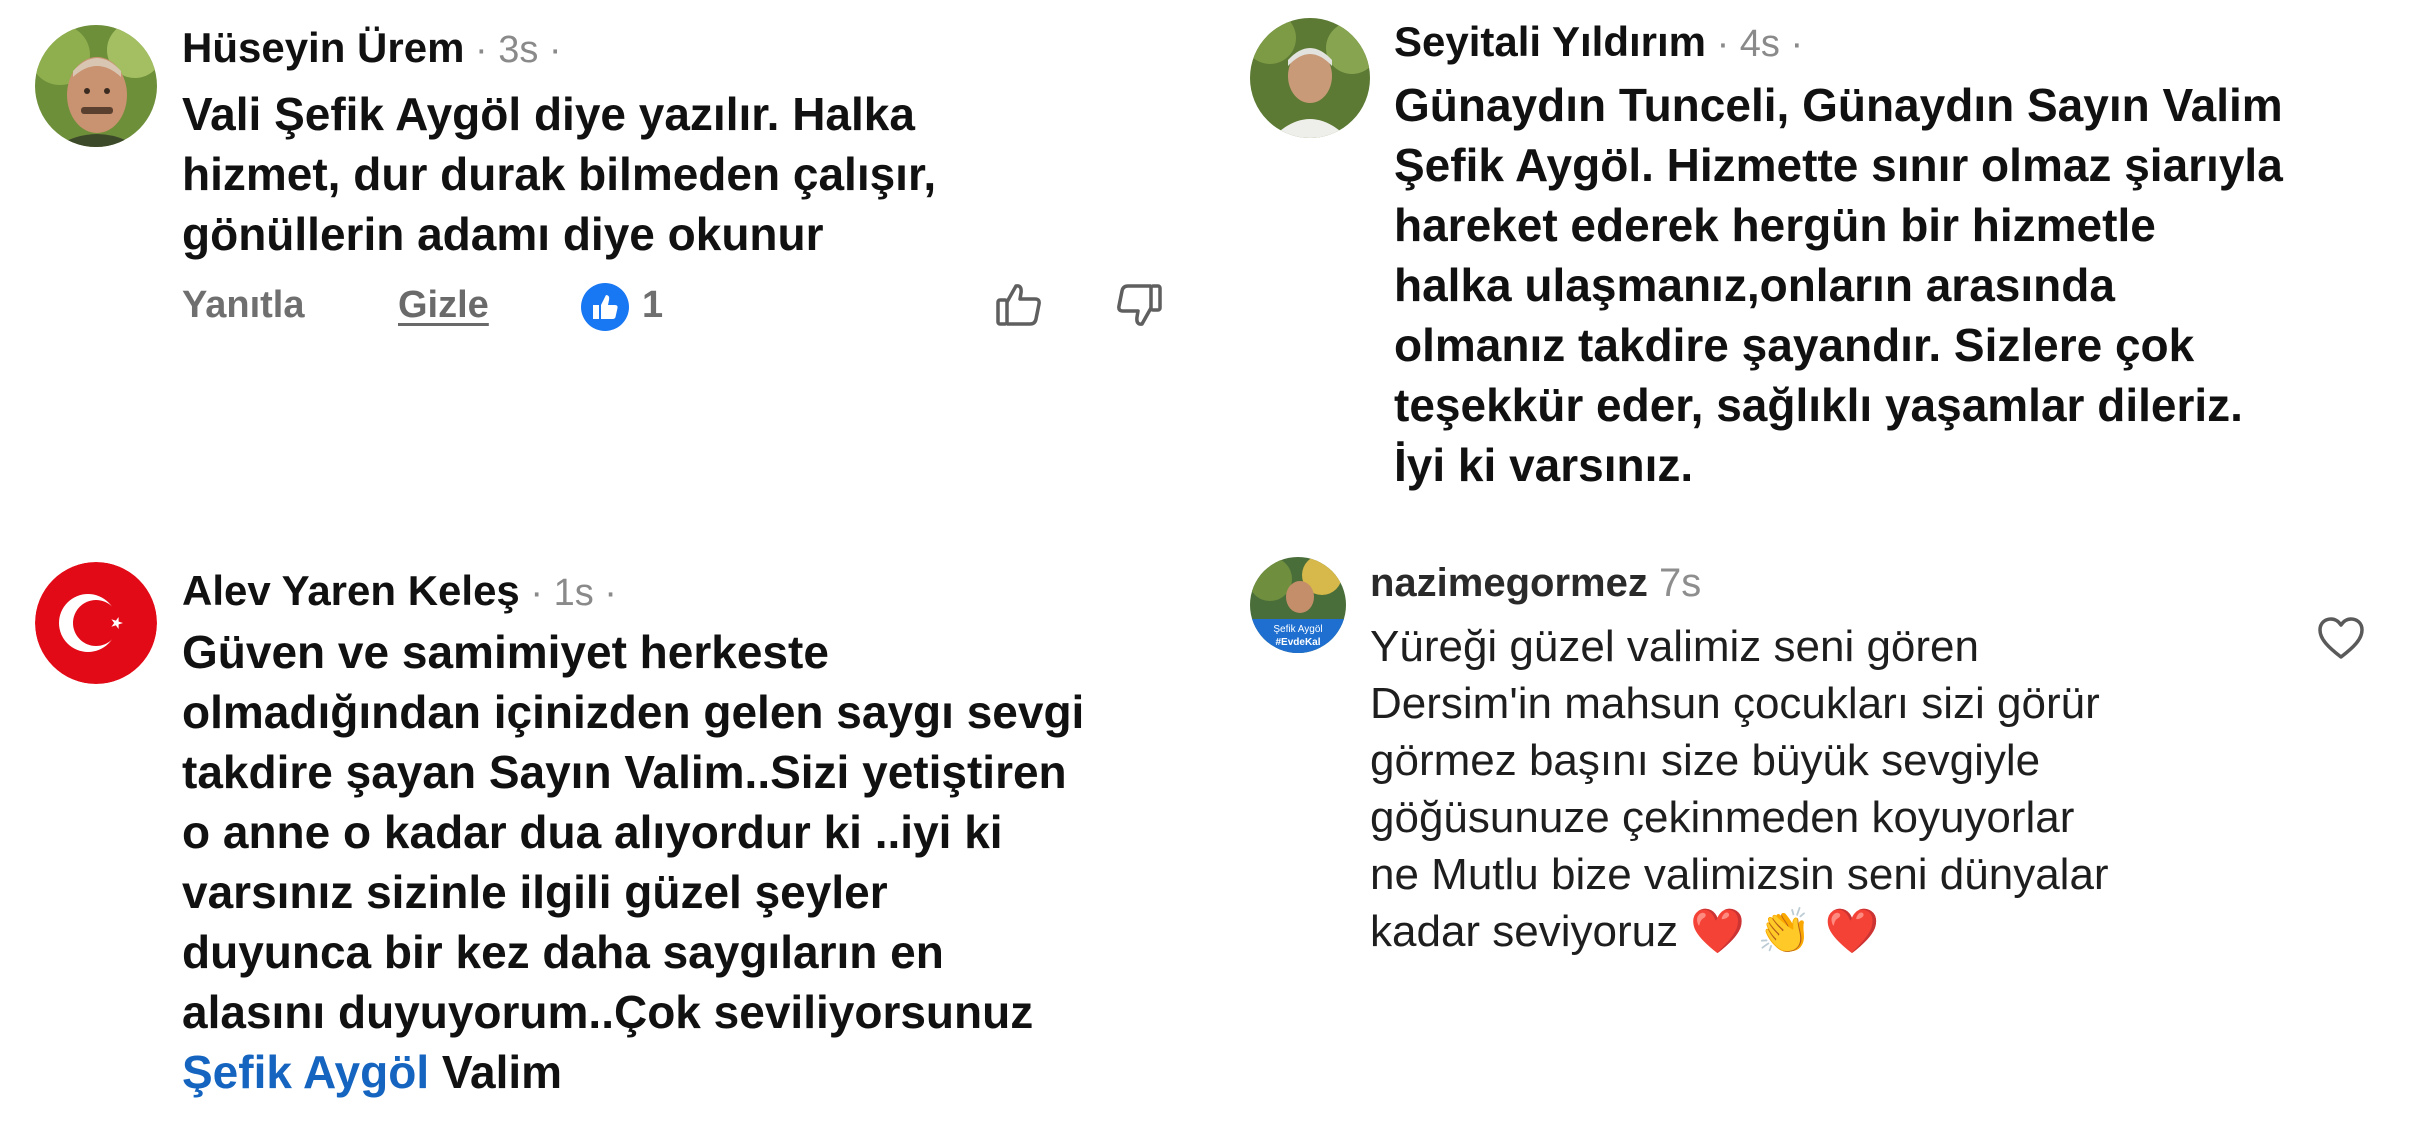 The height and width of the screenshot is (1121, 2412). I want to click on comment-author: Hüseyin Ürem · 3s ·, so click(372, 48).